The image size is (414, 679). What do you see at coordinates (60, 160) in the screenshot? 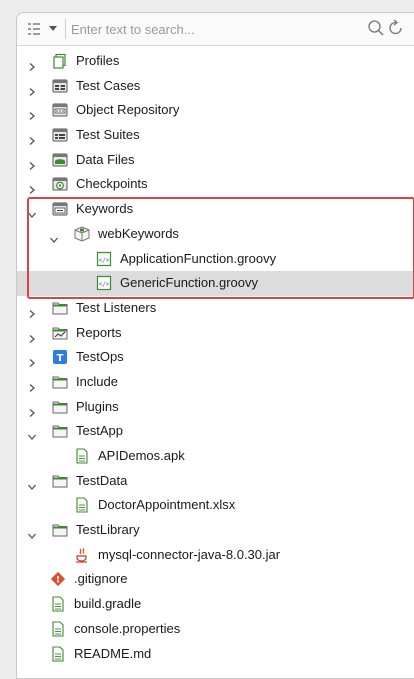
I see `data-files-icon` at bounding box center [60, 160].